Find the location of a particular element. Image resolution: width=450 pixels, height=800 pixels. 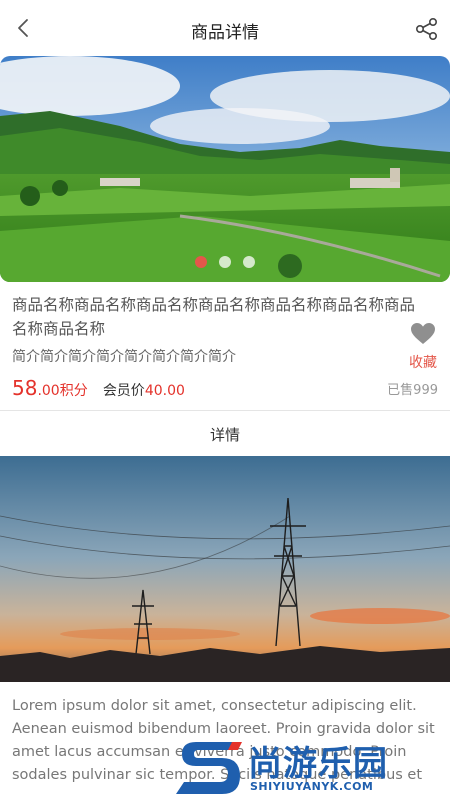

carousel-indicators is located at coordinates (225, 262).